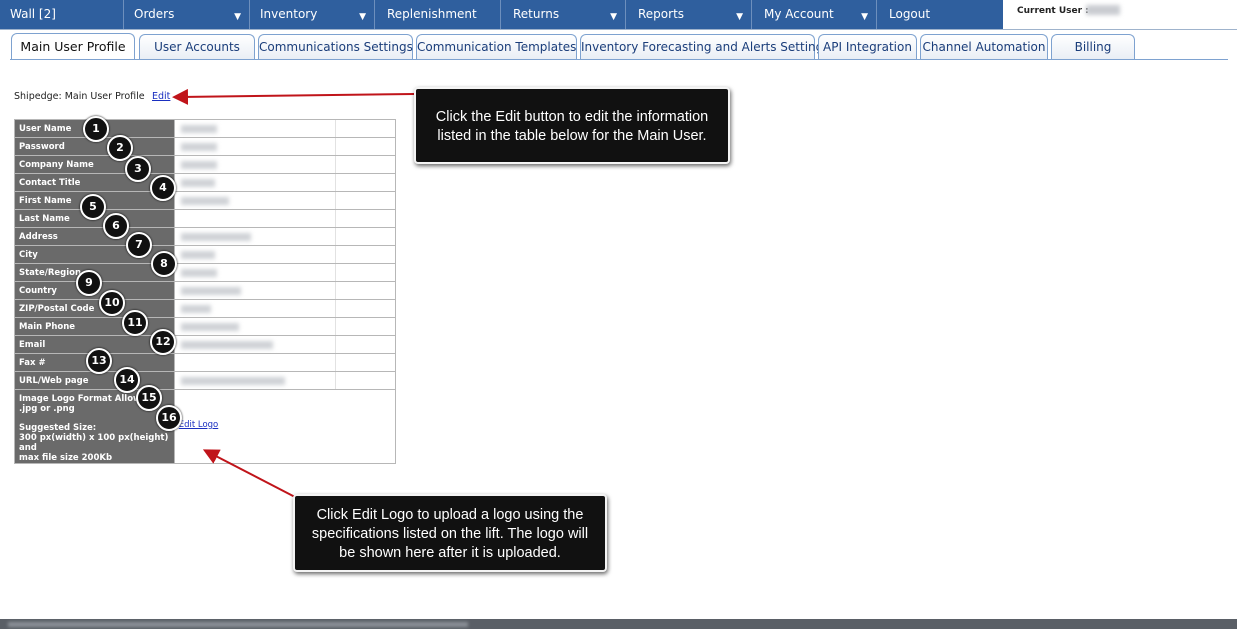  Describe the element at coordinates (205, 362) in the screenshot. I see `table-row: Fax #` at that location.